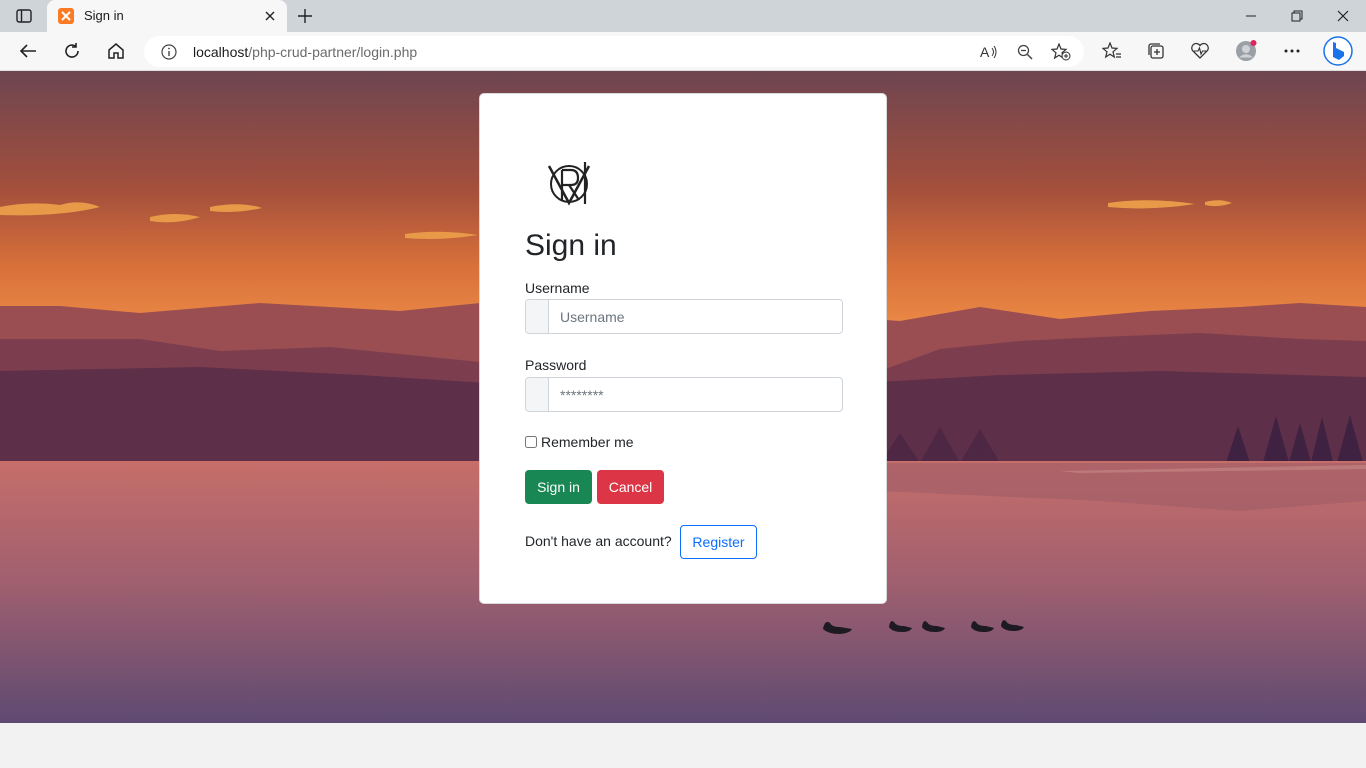 Image resolution: width=1366 pixels, height=768 pixels. What do you see at coordinates (1156, 51) in the screenshot?
I see `collections-icon` at bounding box center [1156, 51].